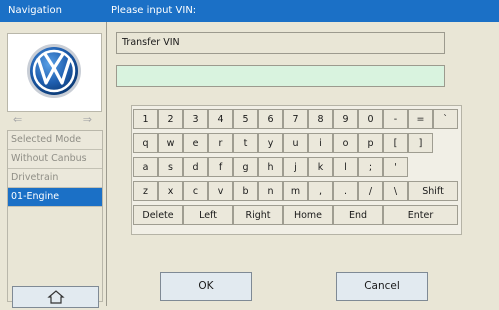 Image resolution: width=499 pixels, height=310 pixels. What do you see at coordinates (55, 159) in the screenshot?
I see `nav-item-without-canbus: Without Canbus` at bounding box center [55, 159].